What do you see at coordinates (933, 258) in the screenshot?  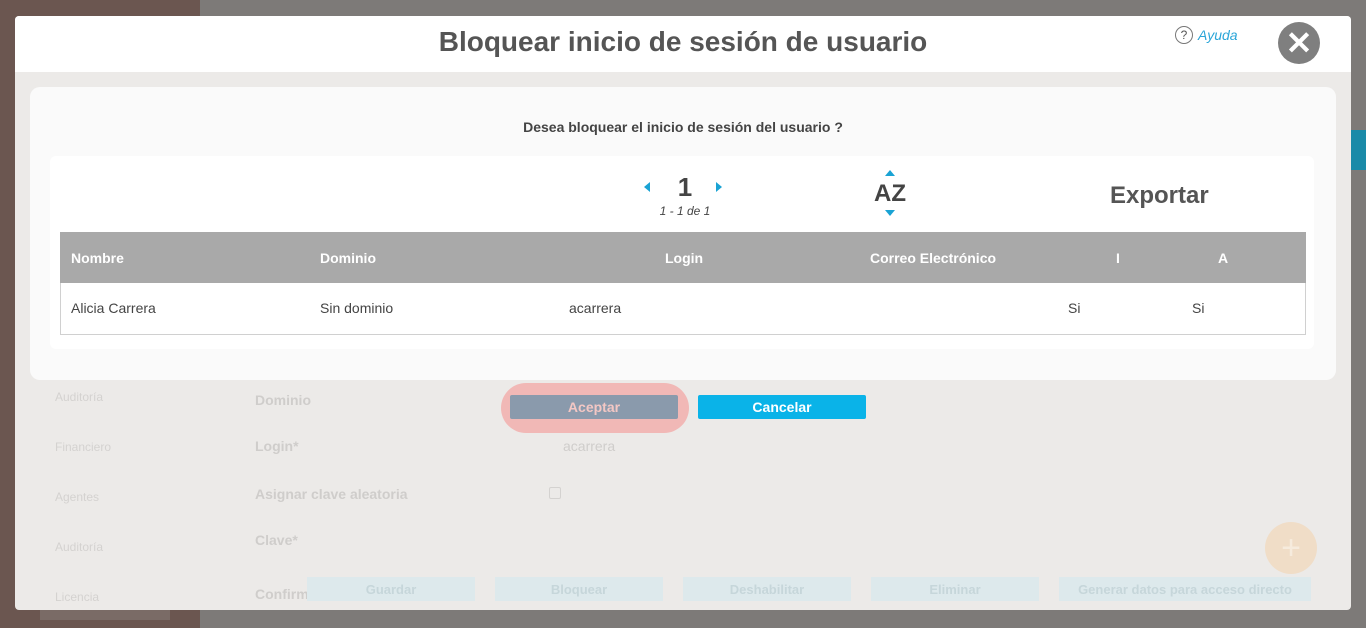 I see `column-header-email: Correo Electrónico` at bounding box center [933, 258].